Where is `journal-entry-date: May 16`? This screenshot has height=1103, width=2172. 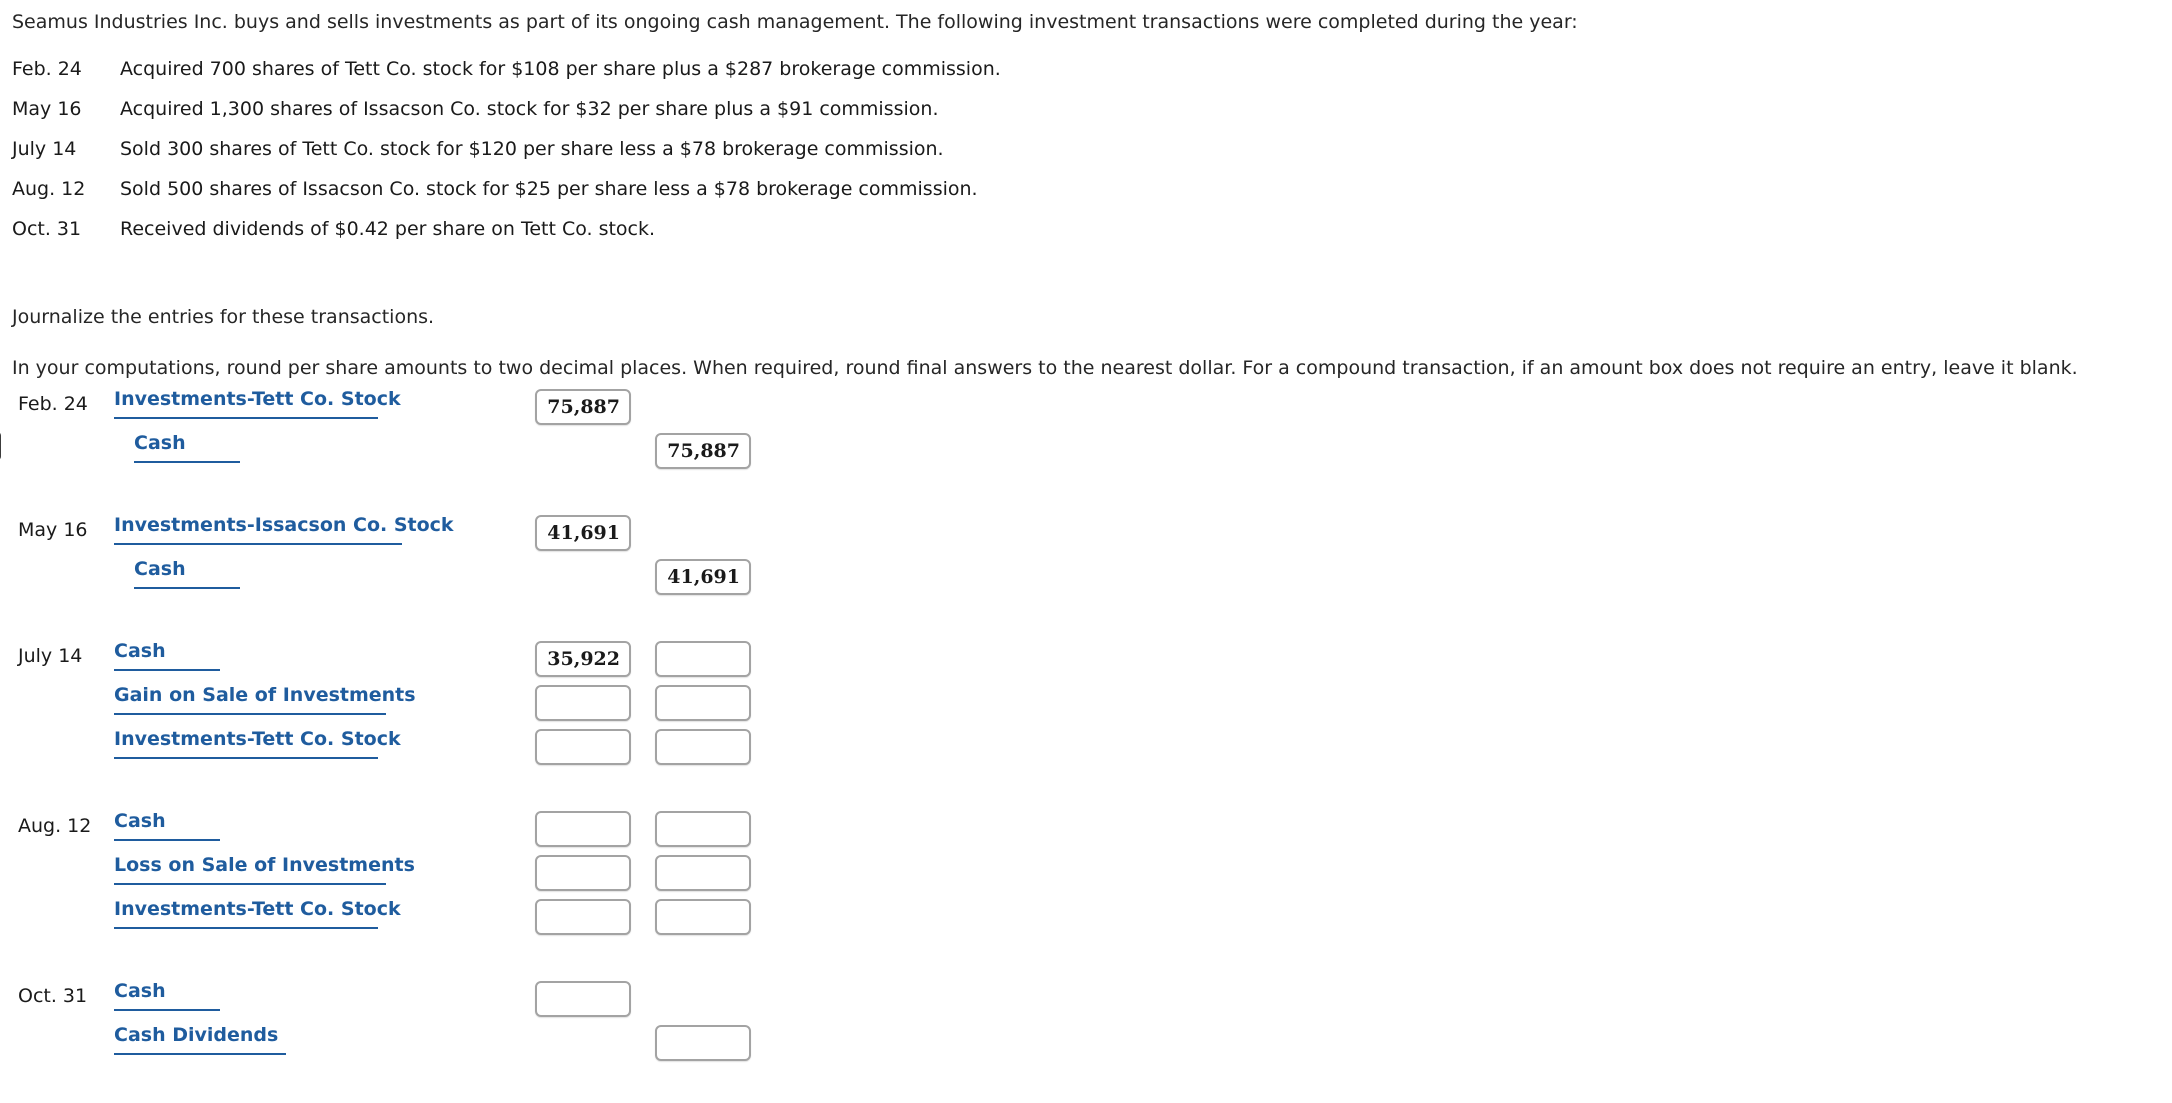 journal-entry-date: May 16 is located at coordinates (53, 530).